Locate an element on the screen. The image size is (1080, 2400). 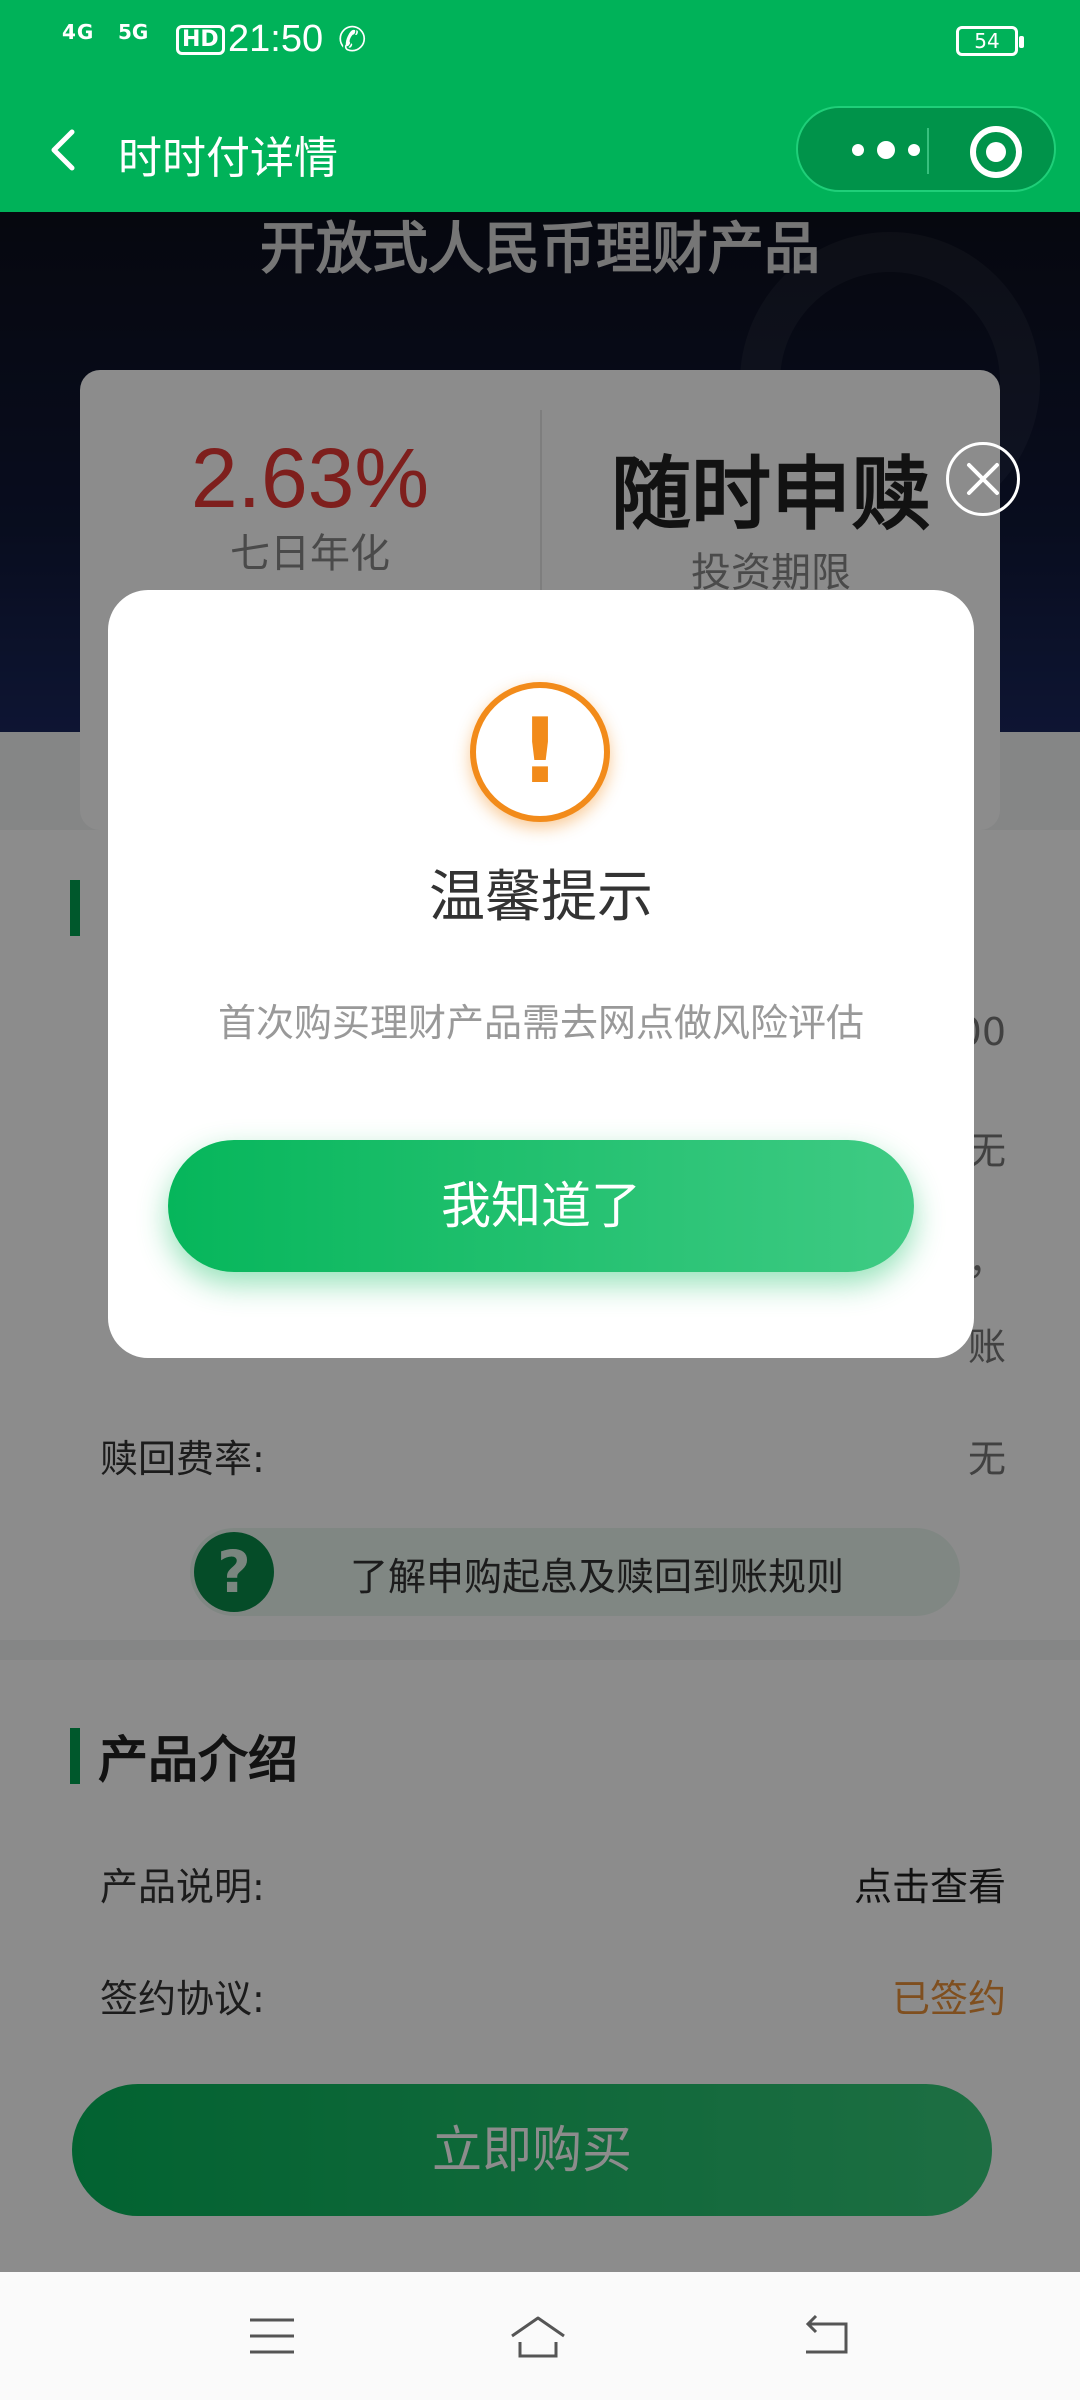
network-4g-indicator: 4G is located at coordinates (78, 32).